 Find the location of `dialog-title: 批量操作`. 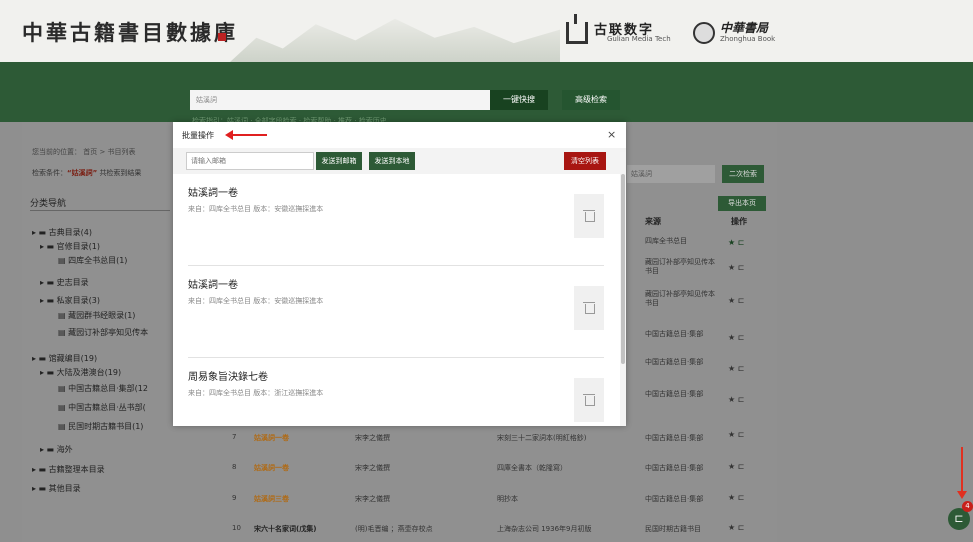

dialog-title: 批量操作 is located at coordinates (198, 135).